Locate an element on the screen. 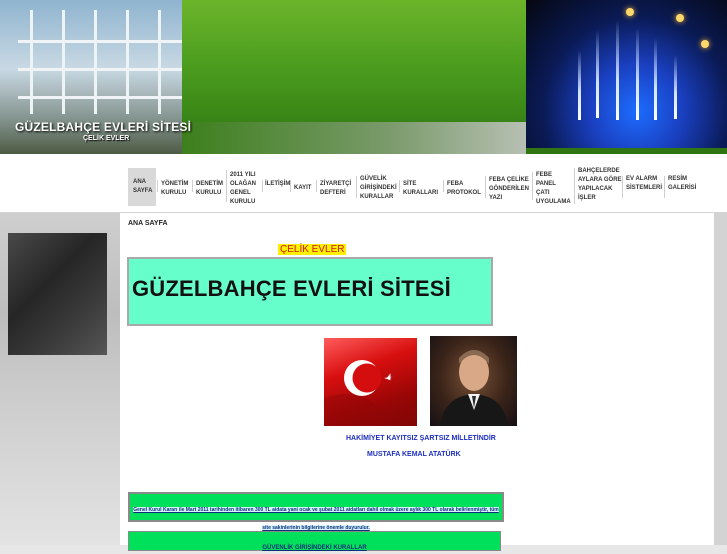 The image size is (727, 554). right-rail is located at coordinates (720, 379).